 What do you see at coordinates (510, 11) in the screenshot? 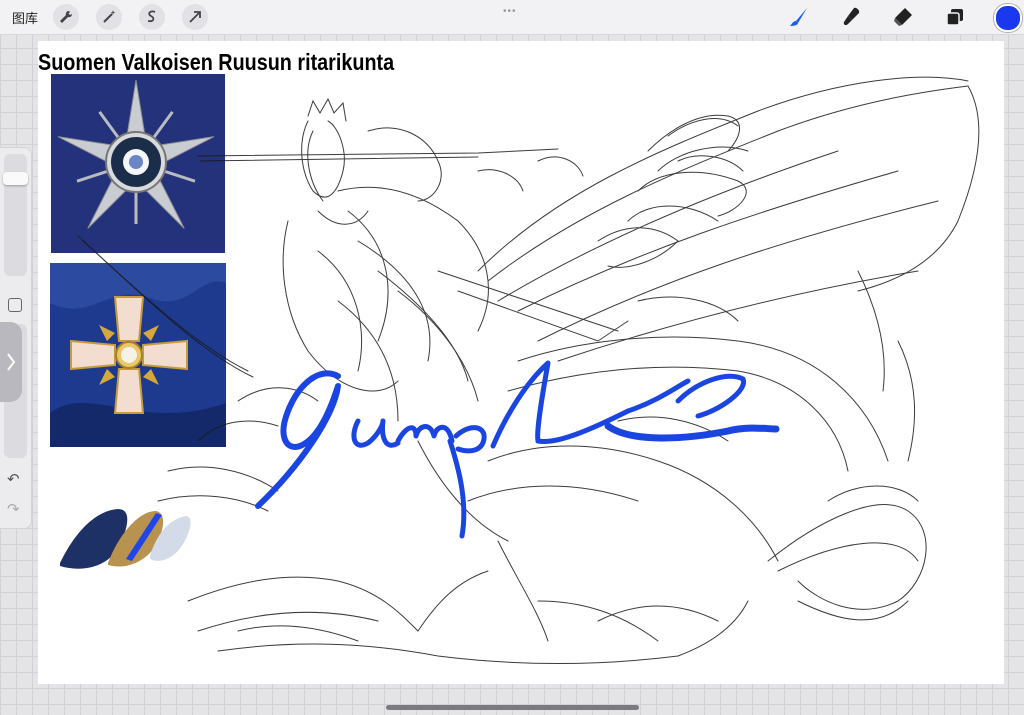
I see `multitasking-dots: •••` at bounding box center [510, 11].